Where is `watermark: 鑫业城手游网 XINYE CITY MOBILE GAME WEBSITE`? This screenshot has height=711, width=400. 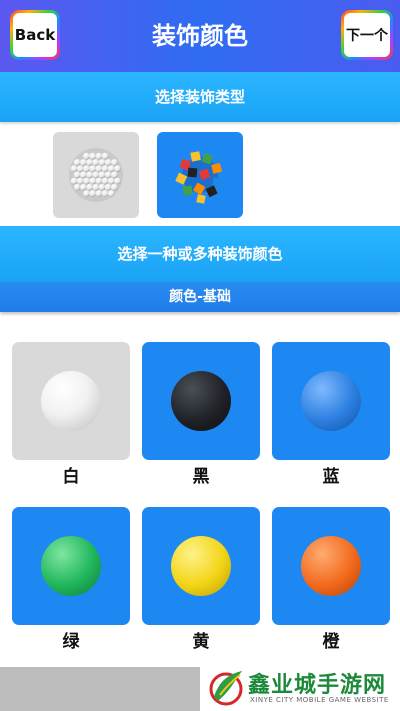
watermark: 鑫业城手游网 XINYE CITY MOBILE GAME WEBSITE is located at coordinates (300, 686).